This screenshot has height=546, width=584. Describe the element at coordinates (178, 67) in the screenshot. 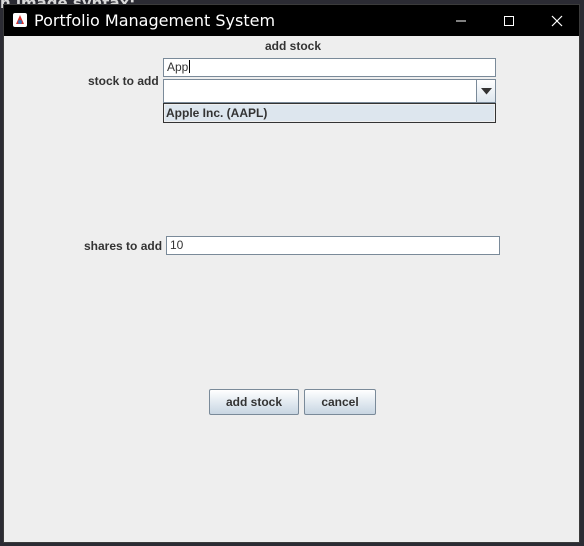

I see `stock-search-value: App` at that location.